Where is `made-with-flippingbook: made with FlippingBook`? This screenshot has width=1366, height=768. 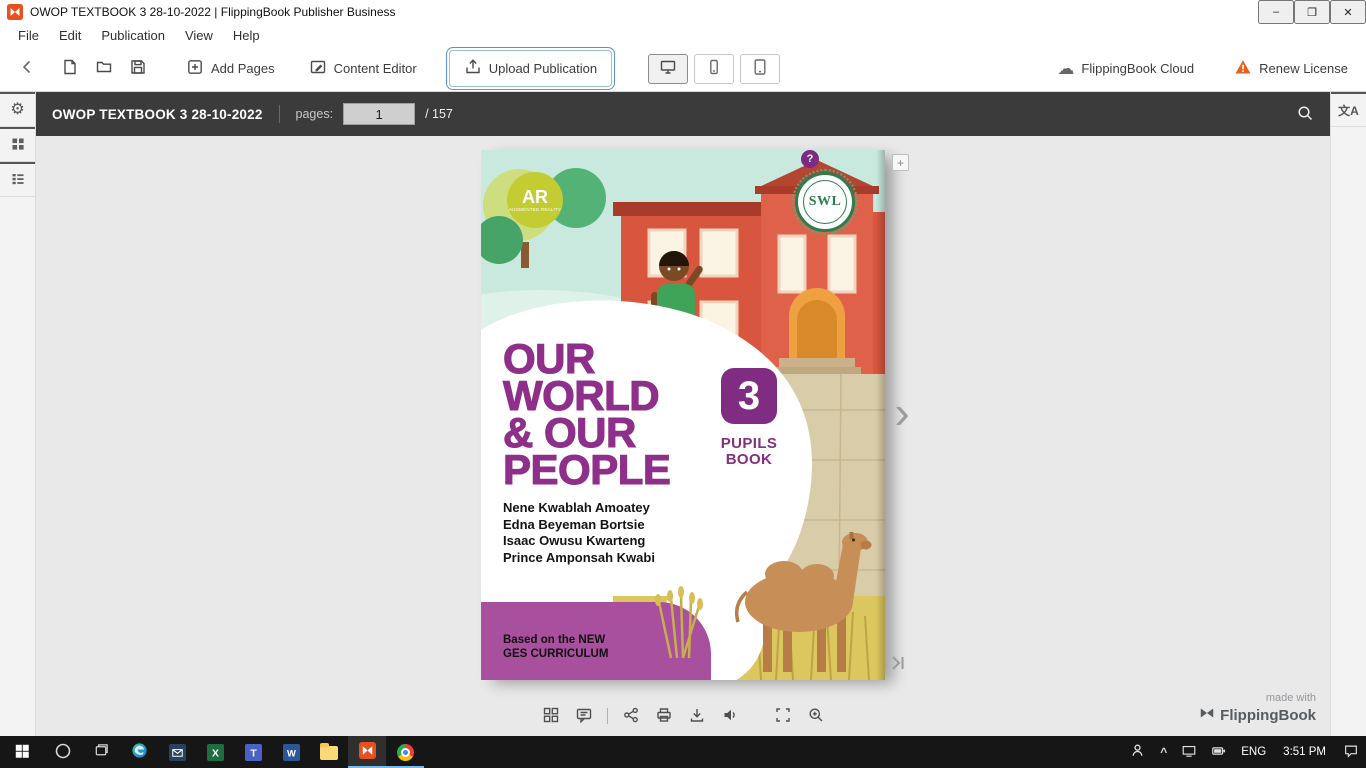 made-with-flippingbook: made with FlippingBook is located at coordinates (1257, 709).